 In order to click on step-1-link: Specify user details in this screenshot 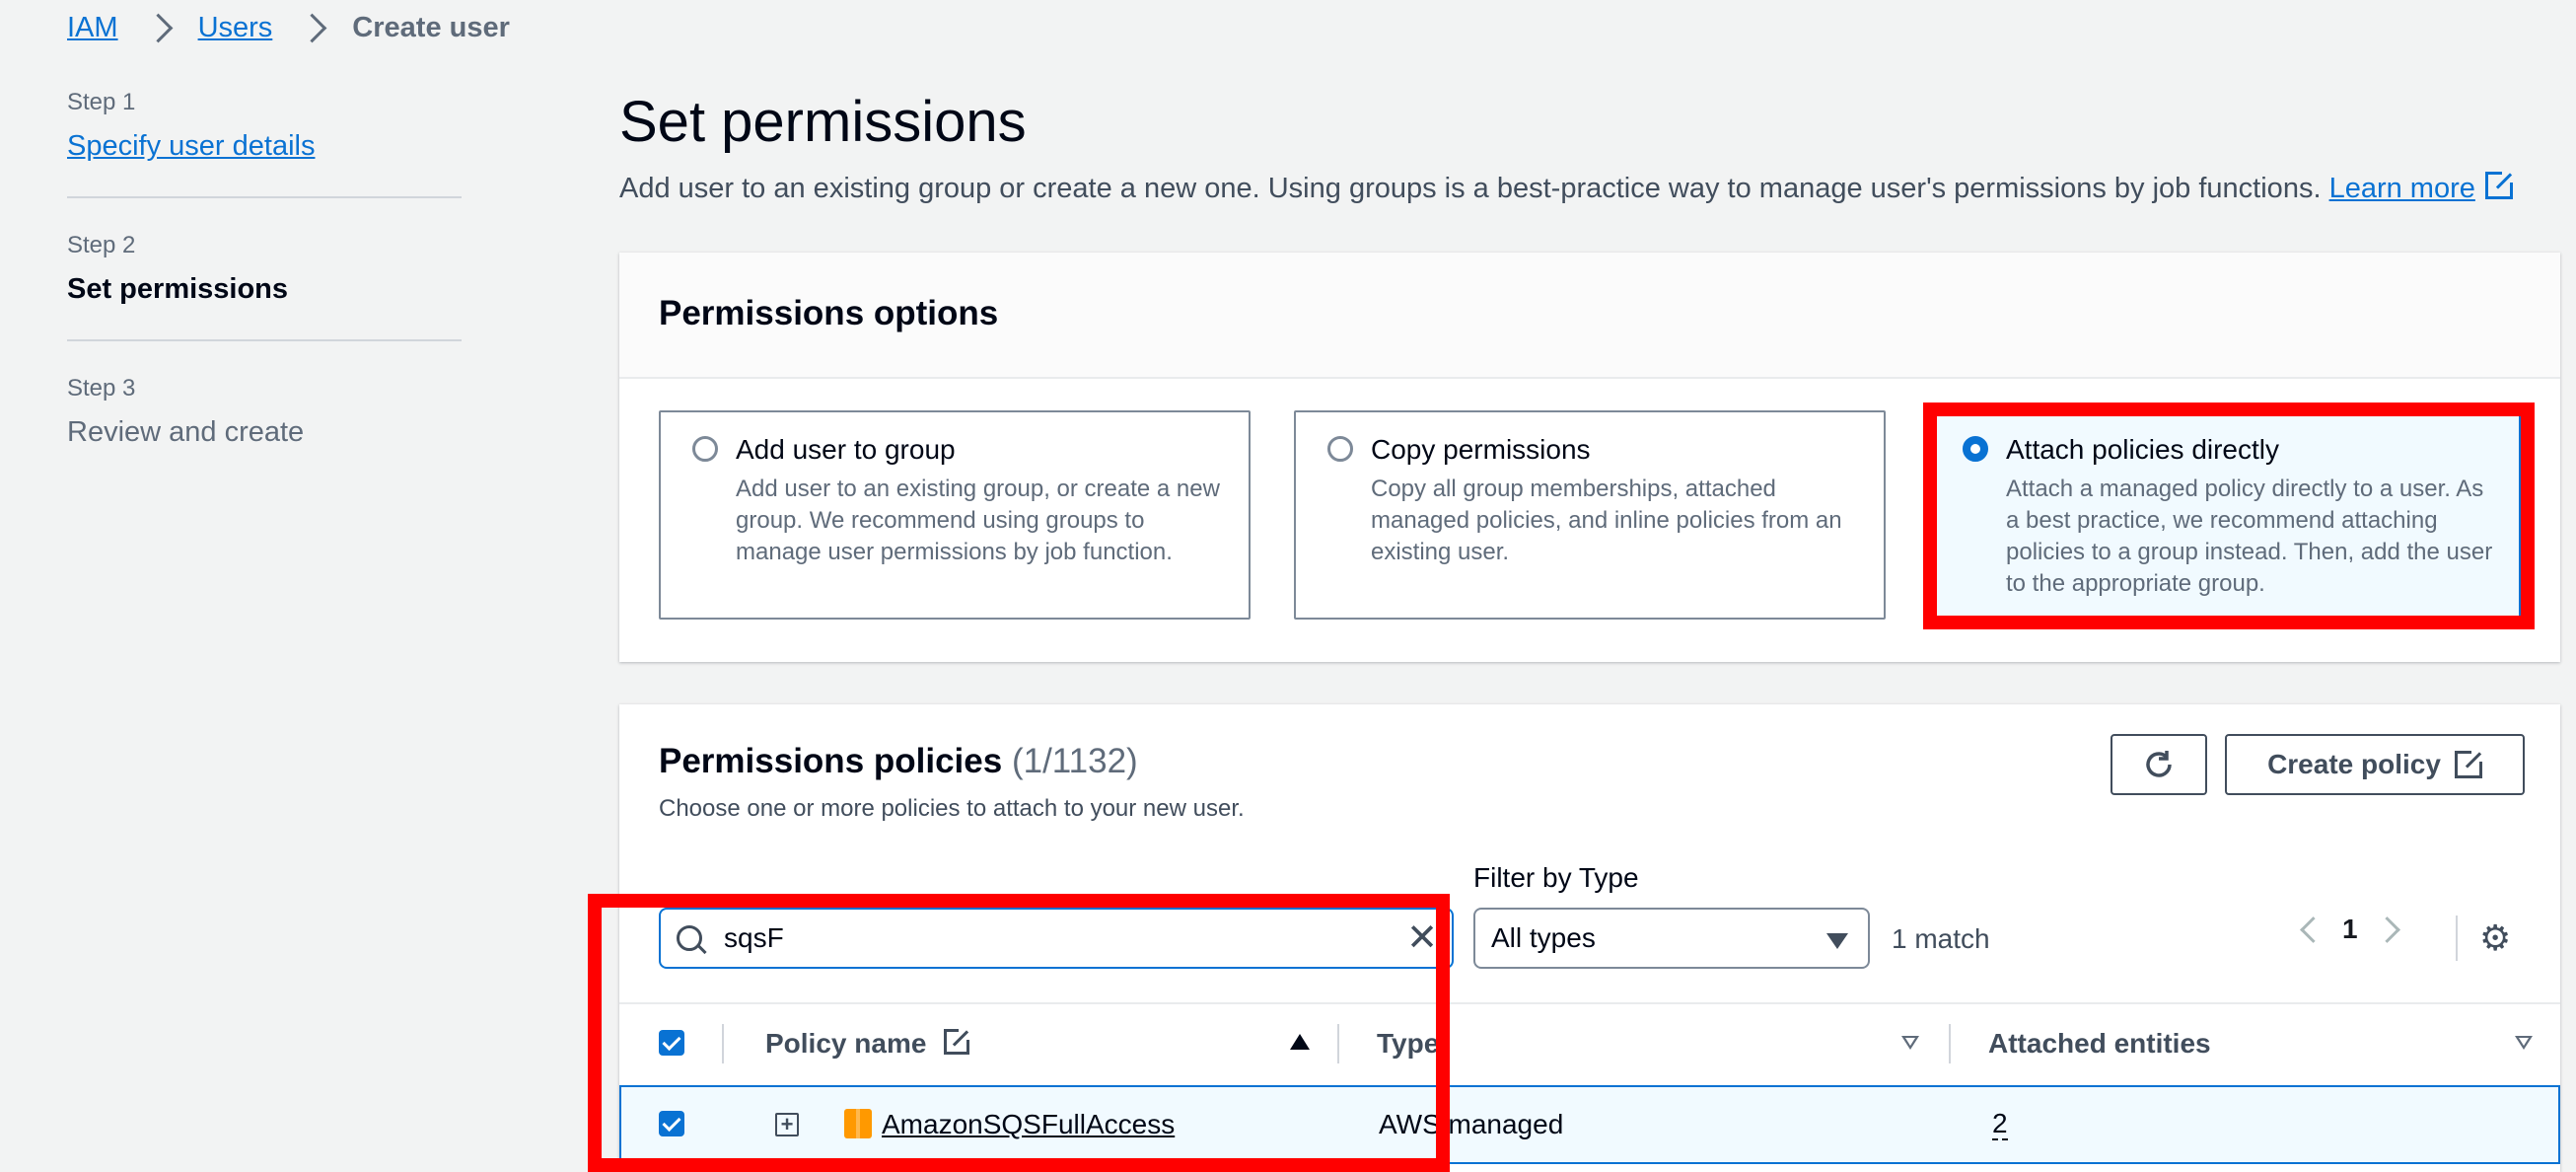, I will do `click(264, 146)`.